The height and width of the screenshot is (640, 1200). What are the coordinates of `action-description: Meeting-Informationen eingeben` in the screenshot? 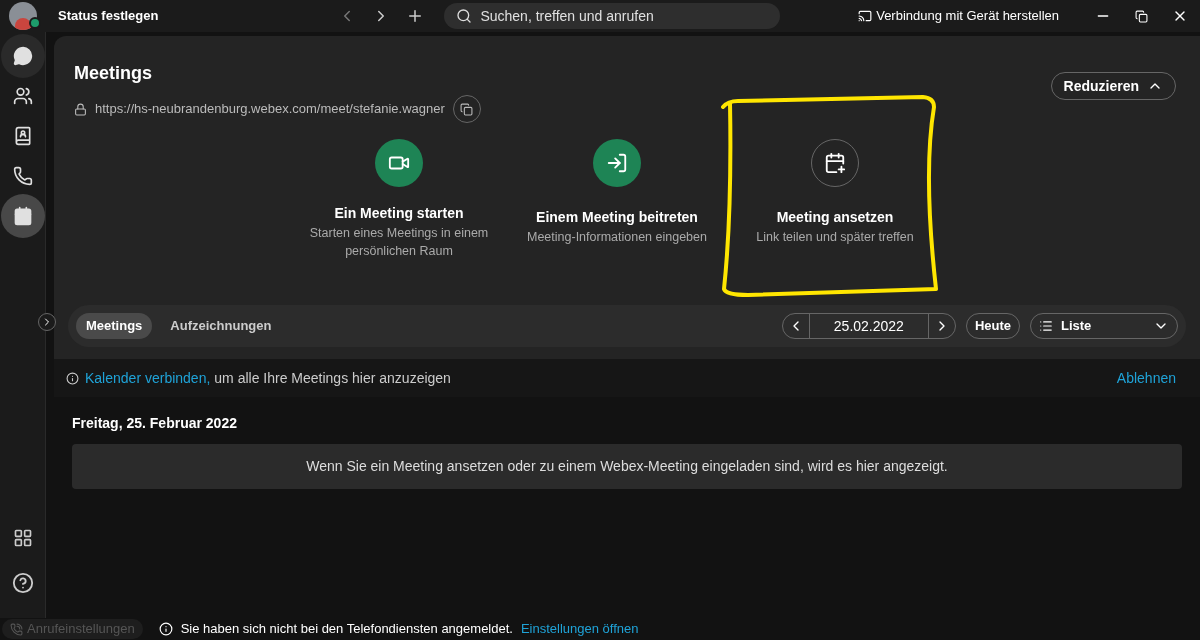 It's located at (617, 237).